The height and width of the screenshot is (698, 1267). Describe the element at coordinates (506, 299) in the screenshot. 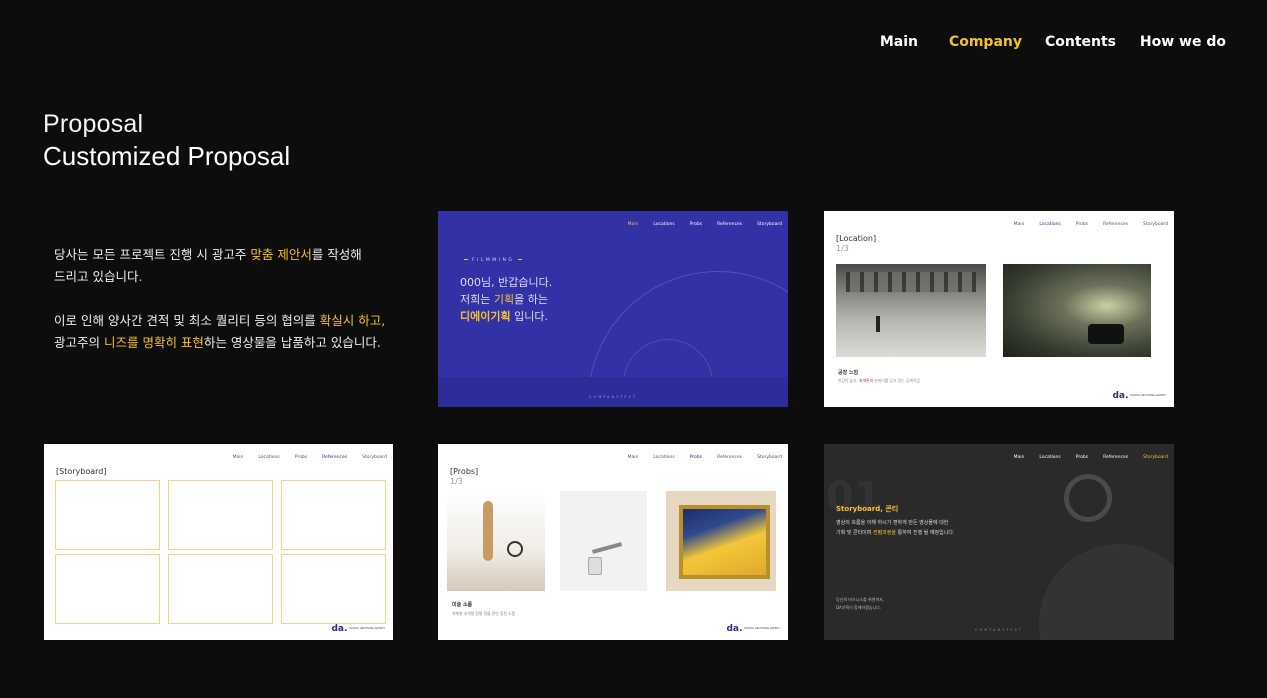

I see `greeting-text: 000님, 반갑습니다. 저희는 기획을 하는 디에이기획 입니다.` at that location.